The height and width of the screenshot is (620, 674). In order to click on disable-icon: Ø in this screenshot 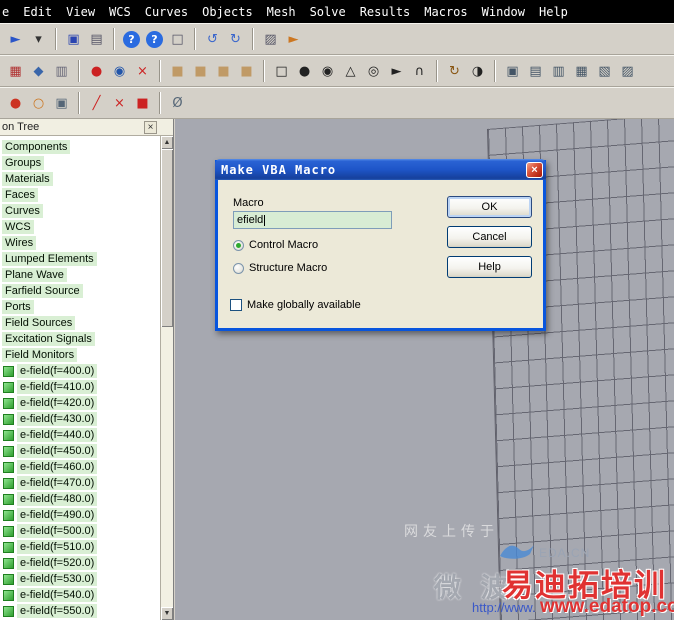, I will do `click(177, 103)`.